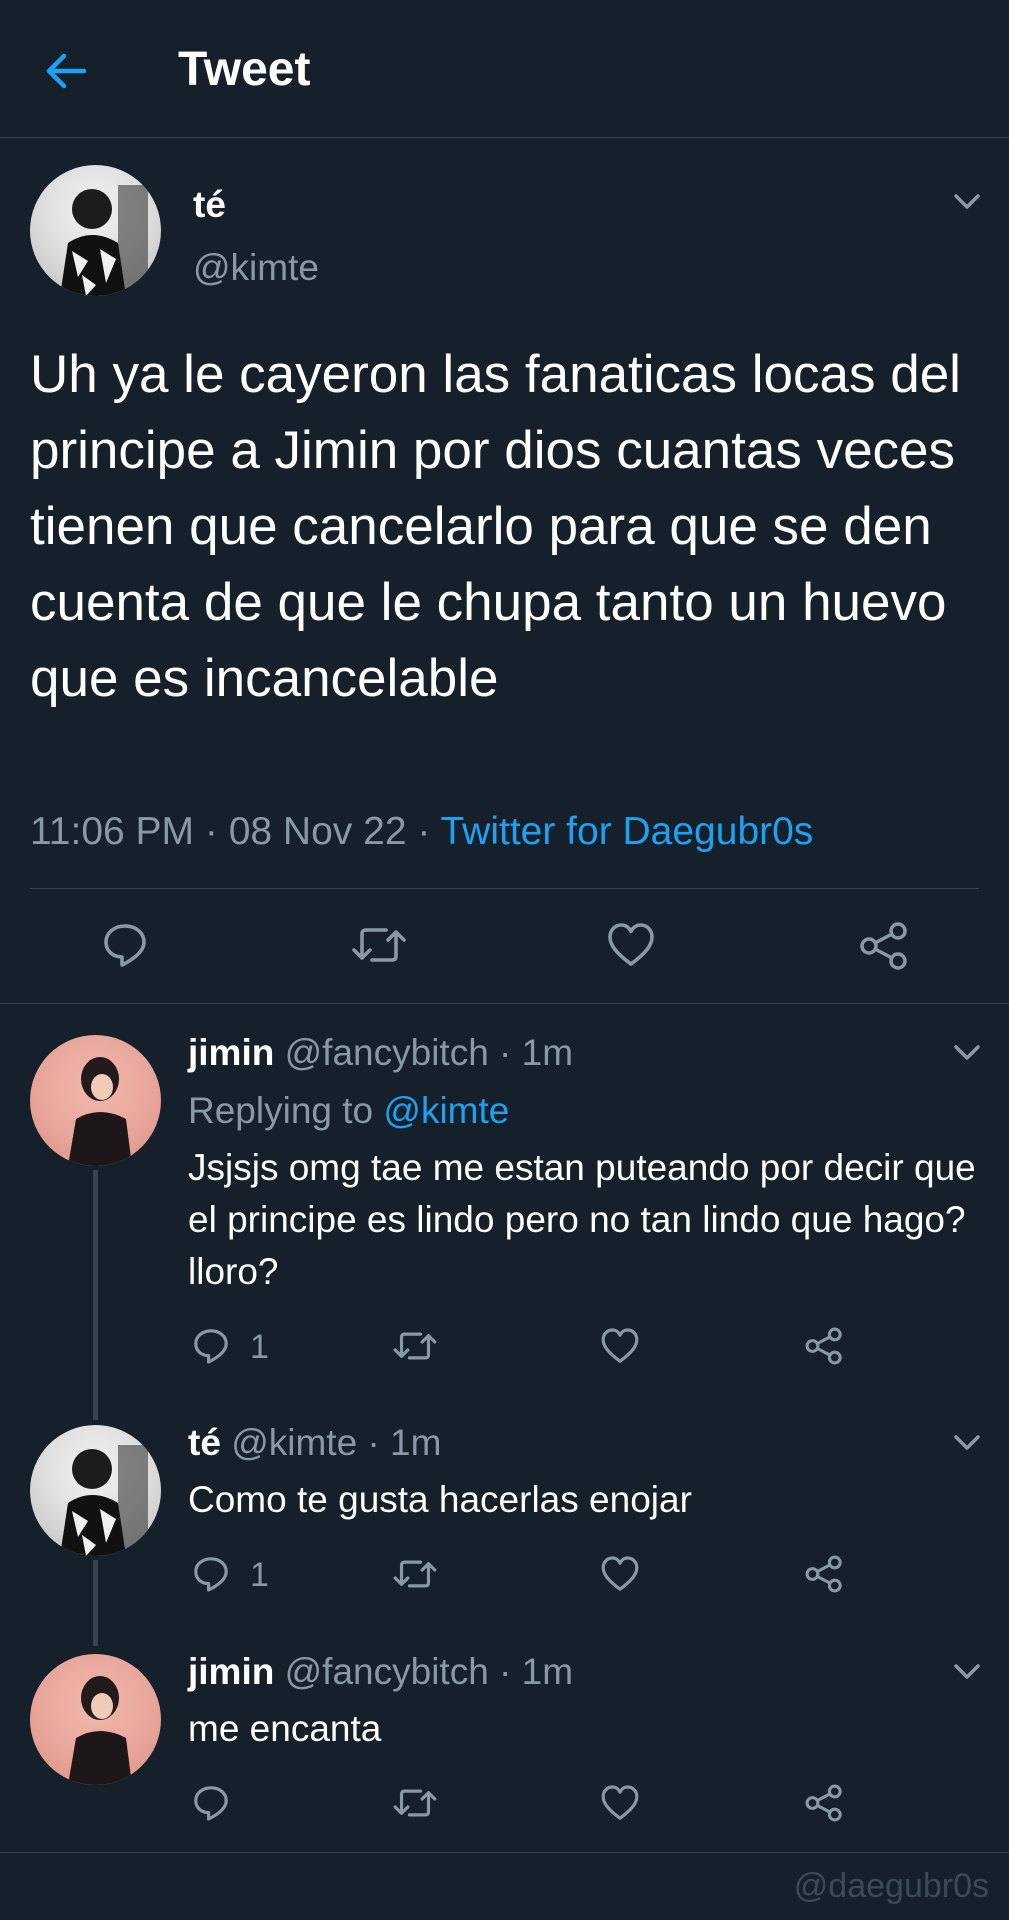  Describe the element at coordinates (112, 831) in the screenshot. I see `tweet-time: 11:06 PM` at that location.